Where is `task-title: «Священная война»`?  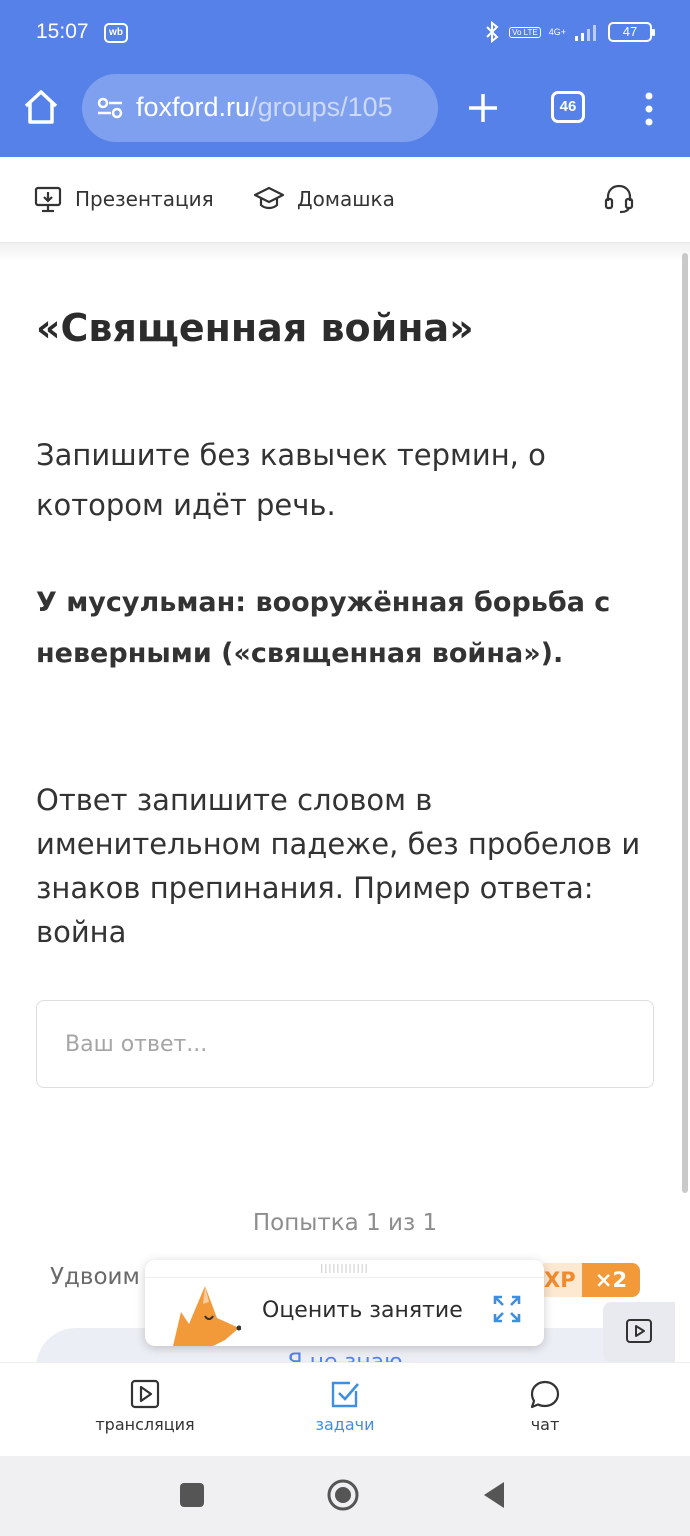
task-title: «Священная война» is located at coordinates (255, 328).